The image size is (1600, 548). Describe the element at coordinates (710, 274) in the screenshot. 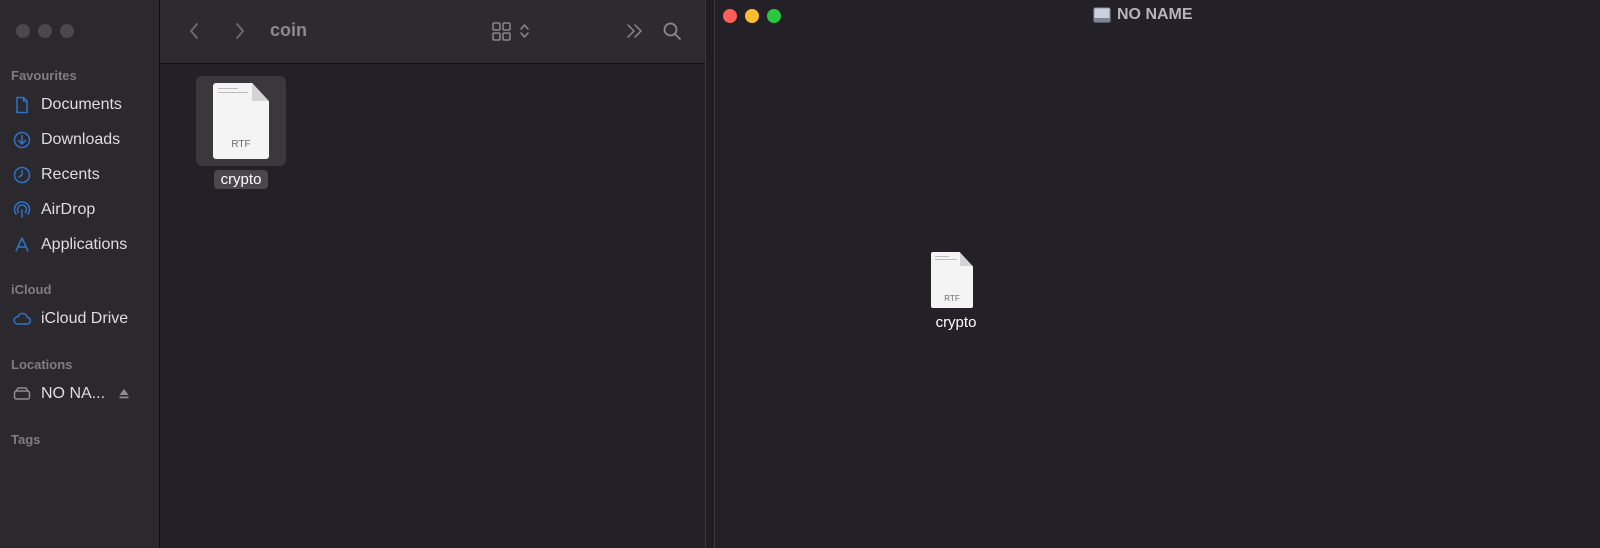

I see `window-gap` at that location.